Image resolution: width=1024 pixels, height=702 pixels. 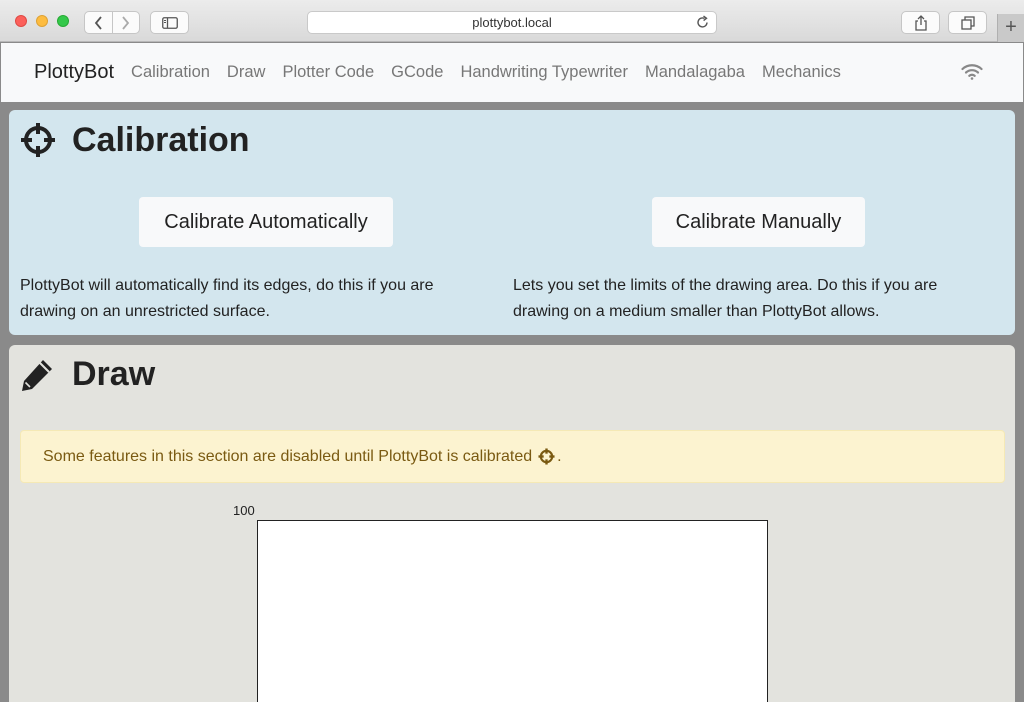 I want to click on chevron-left-icon, so click(x=98, y=22).